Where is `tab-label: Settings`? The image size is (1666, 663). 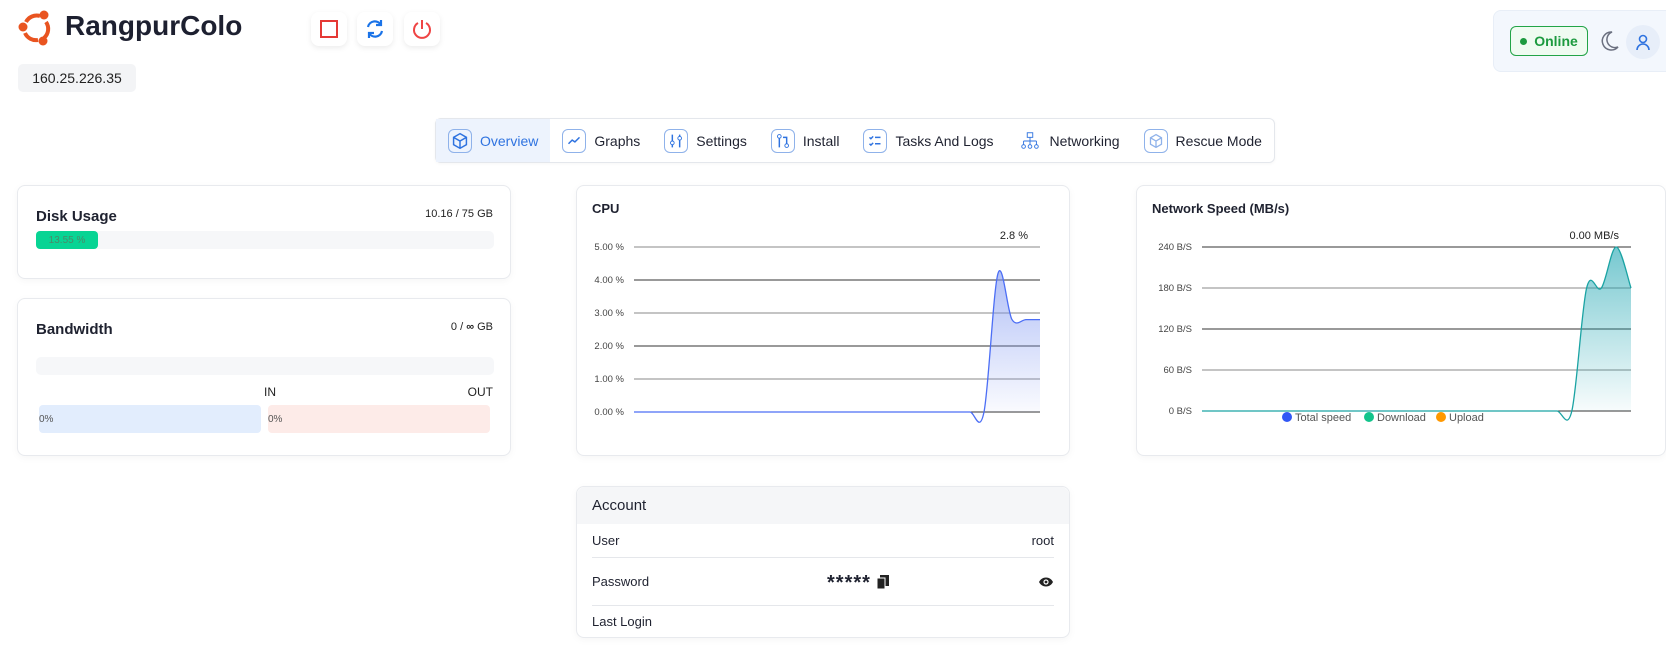
tab-label: Settings is located at coordinates (721, 140).